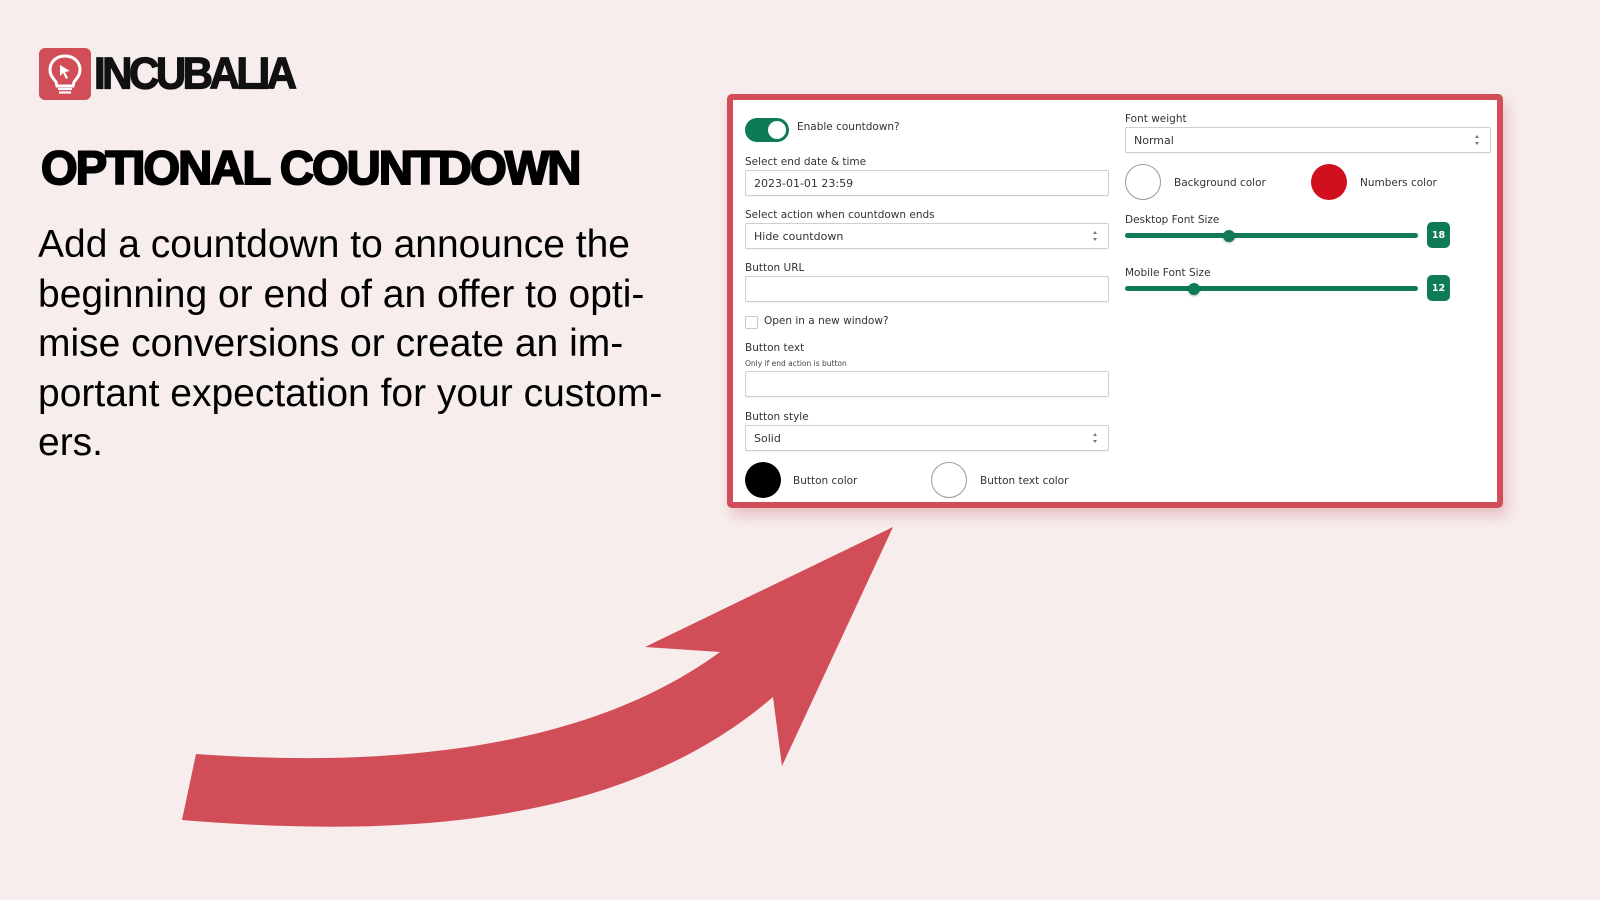 This screenshot has width=1600, height=900. What do you see at coordinates (796, 363) in the screenshot?
I see `button-text-hint: Only if end action is button` at bounding box center [796, 363].